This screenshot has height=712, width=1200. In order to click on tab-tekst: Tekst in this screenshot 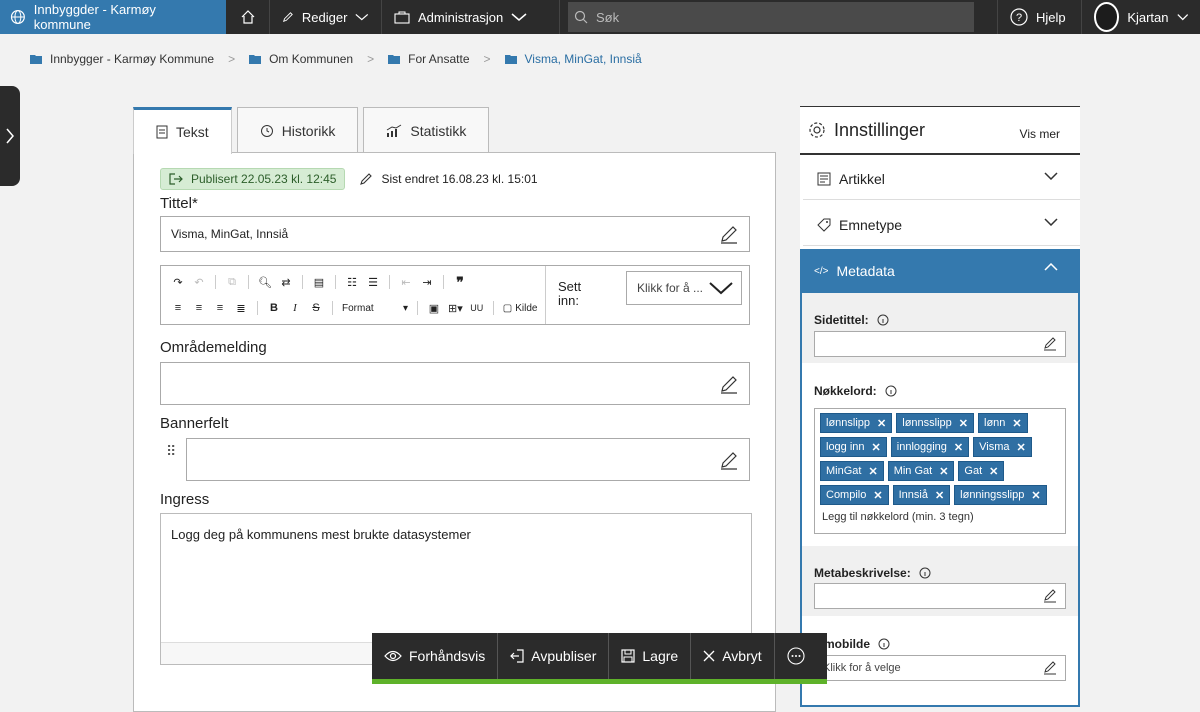, I will do `click(182, 130)`.